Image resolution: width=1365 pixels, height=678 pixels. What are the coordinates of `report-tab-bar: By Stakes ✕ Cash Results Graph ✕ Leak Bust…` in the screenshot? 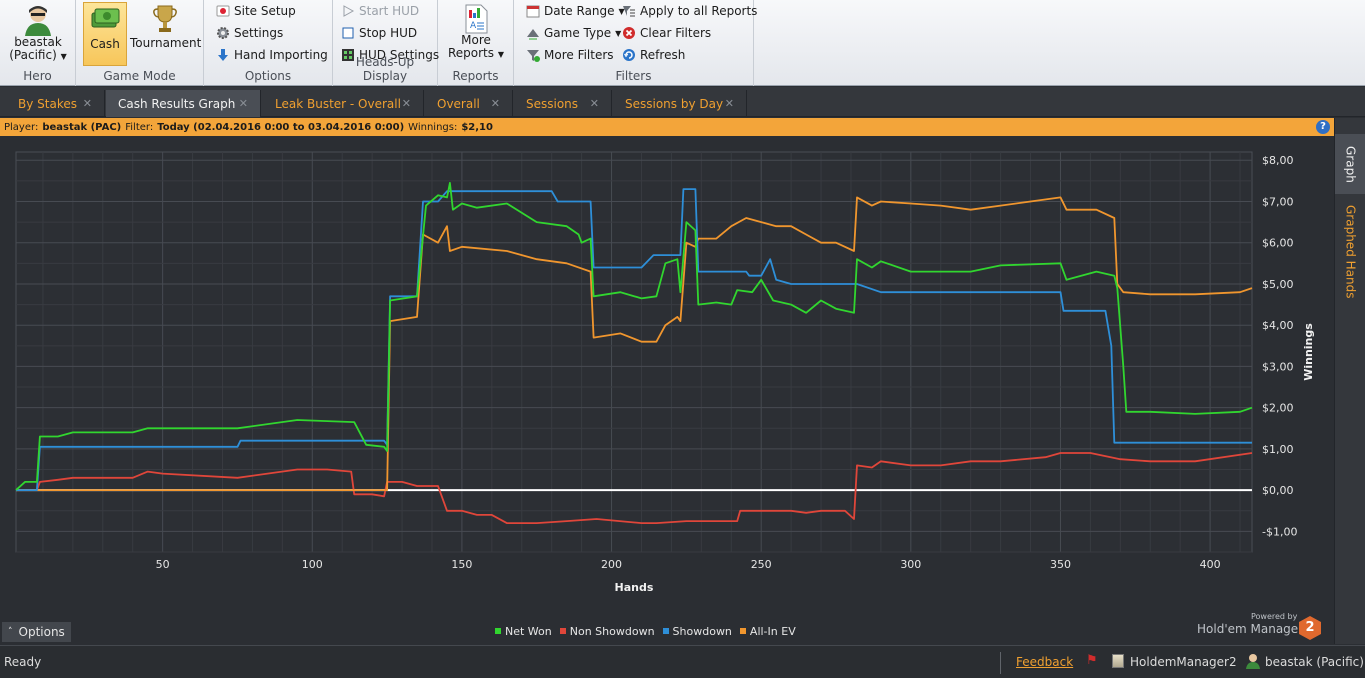 It's located at (682, 102).